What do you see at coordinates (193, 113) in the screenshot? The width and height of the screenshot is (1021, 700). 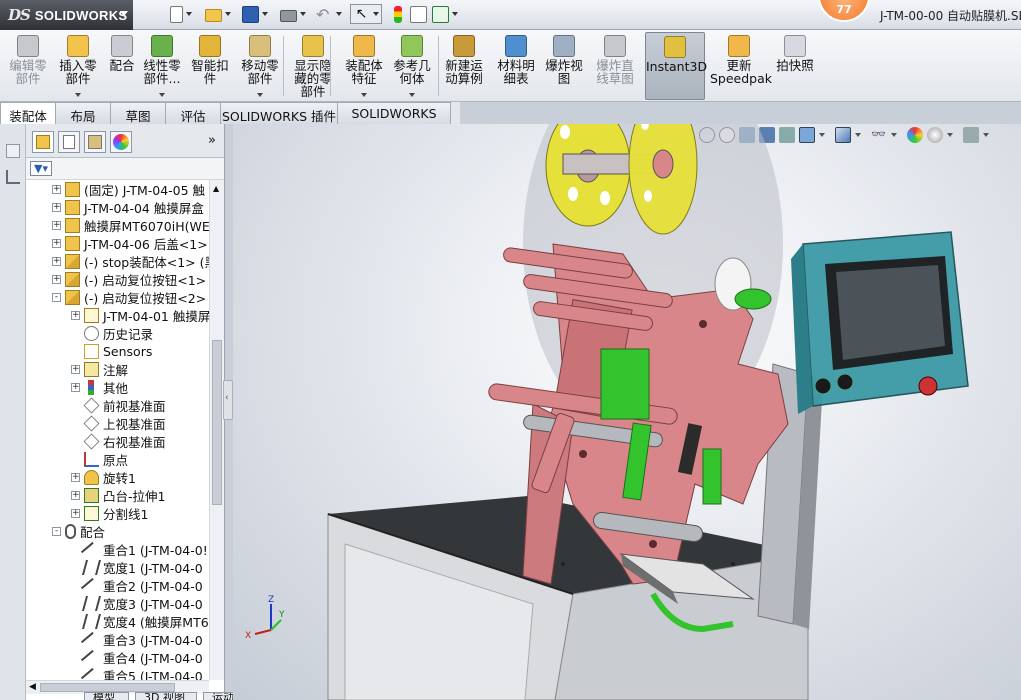 I see `tab-3: 评估` at bounding box center [193, 113].